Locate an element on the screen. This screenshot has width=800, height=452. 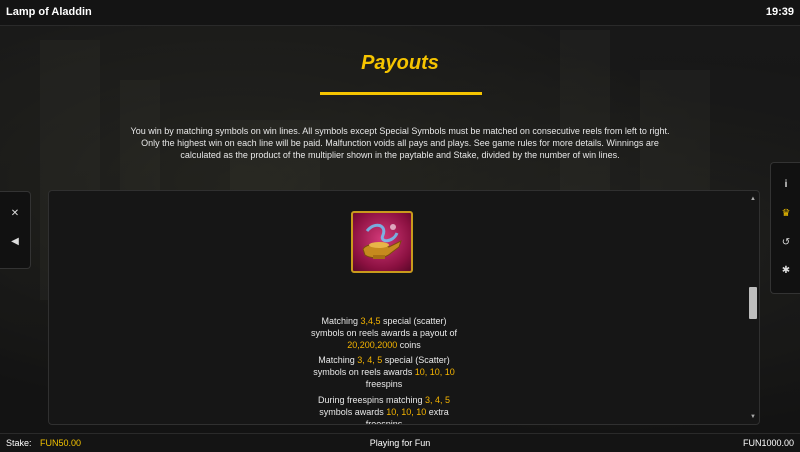
info-icon: i is located at coordinates (786, 184).